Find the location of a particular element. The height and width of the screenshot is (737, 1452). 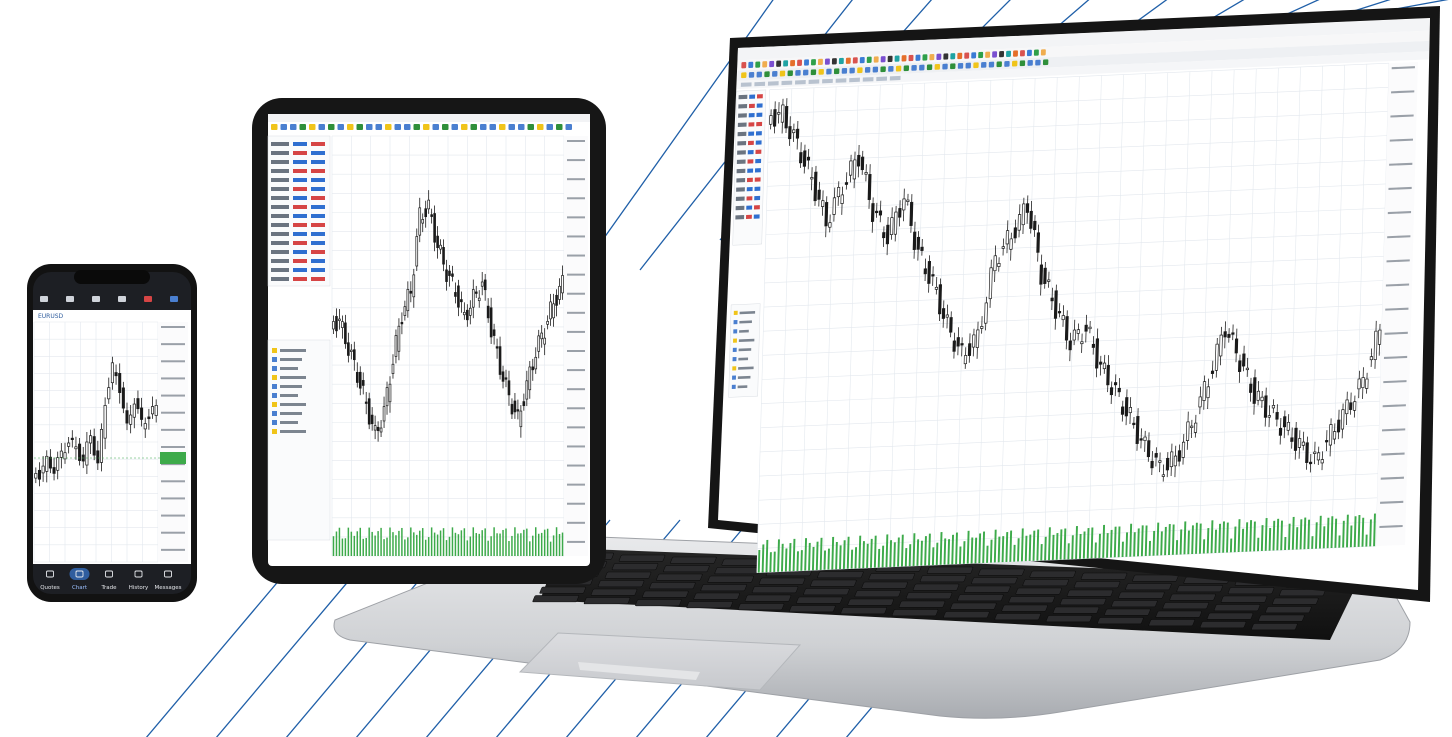

indicator-icon is located at coordinates (96, 299).